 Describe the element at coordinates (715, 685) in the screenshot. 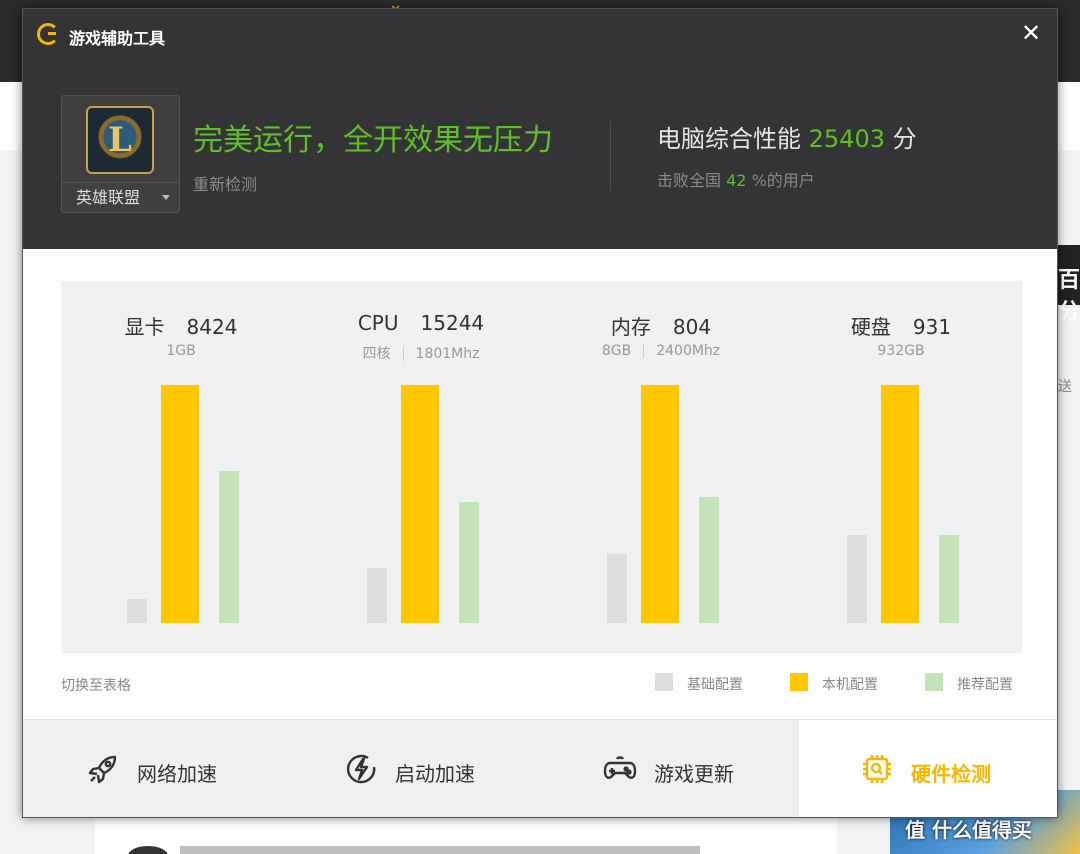

I see `legend-label: 基础配置` at that location.